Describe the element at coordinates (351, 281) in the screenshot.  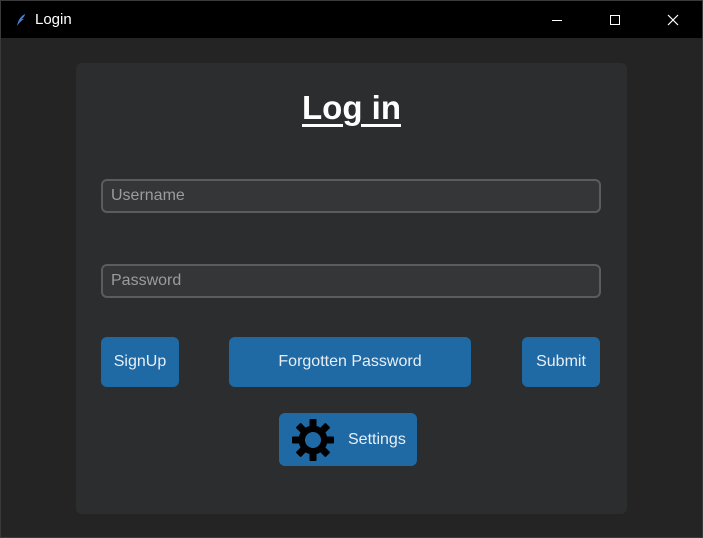
I see `password-input` at that location.